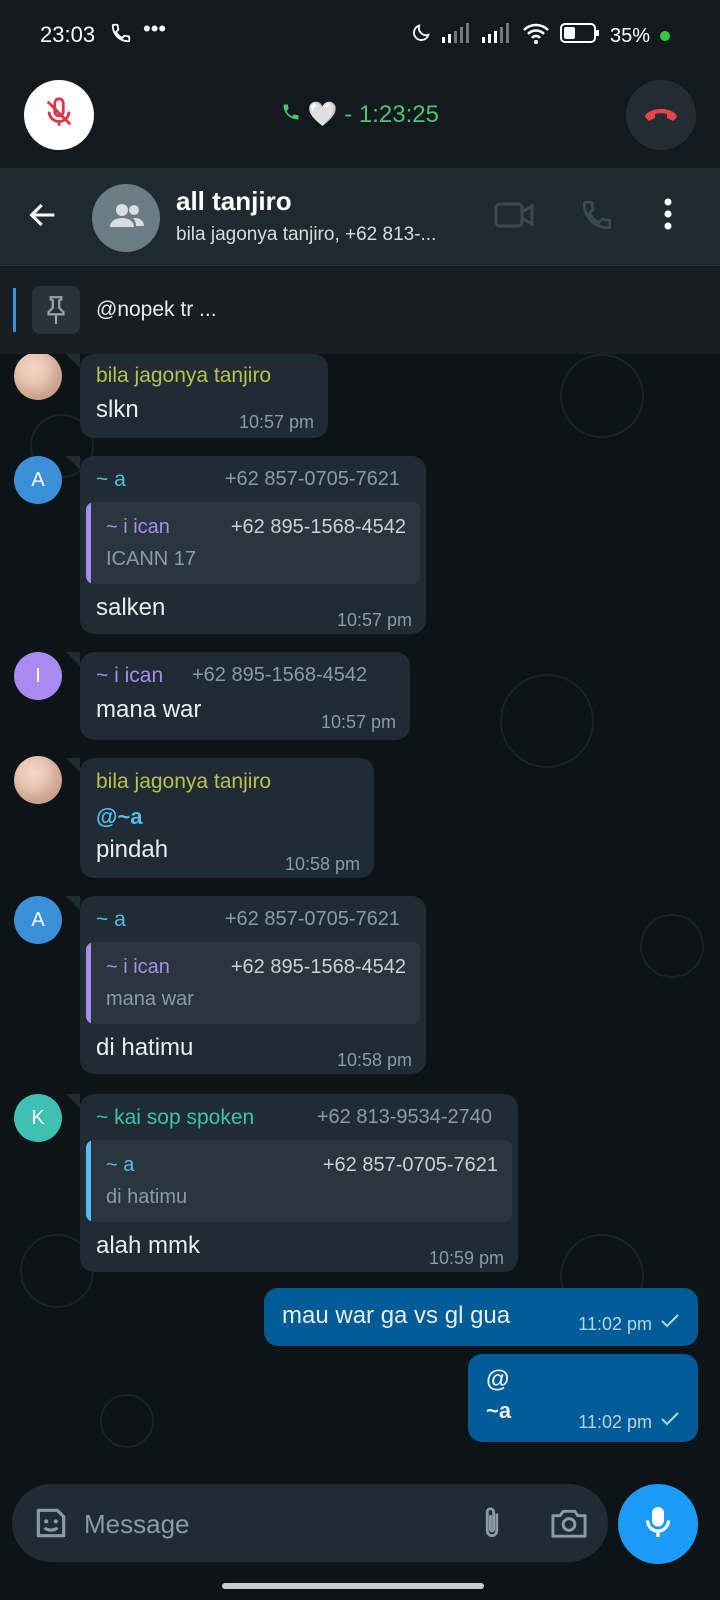 The height and width of the screenshot is (1600, 720). I want to click on battery-percent: 35%, so click(629, 35).